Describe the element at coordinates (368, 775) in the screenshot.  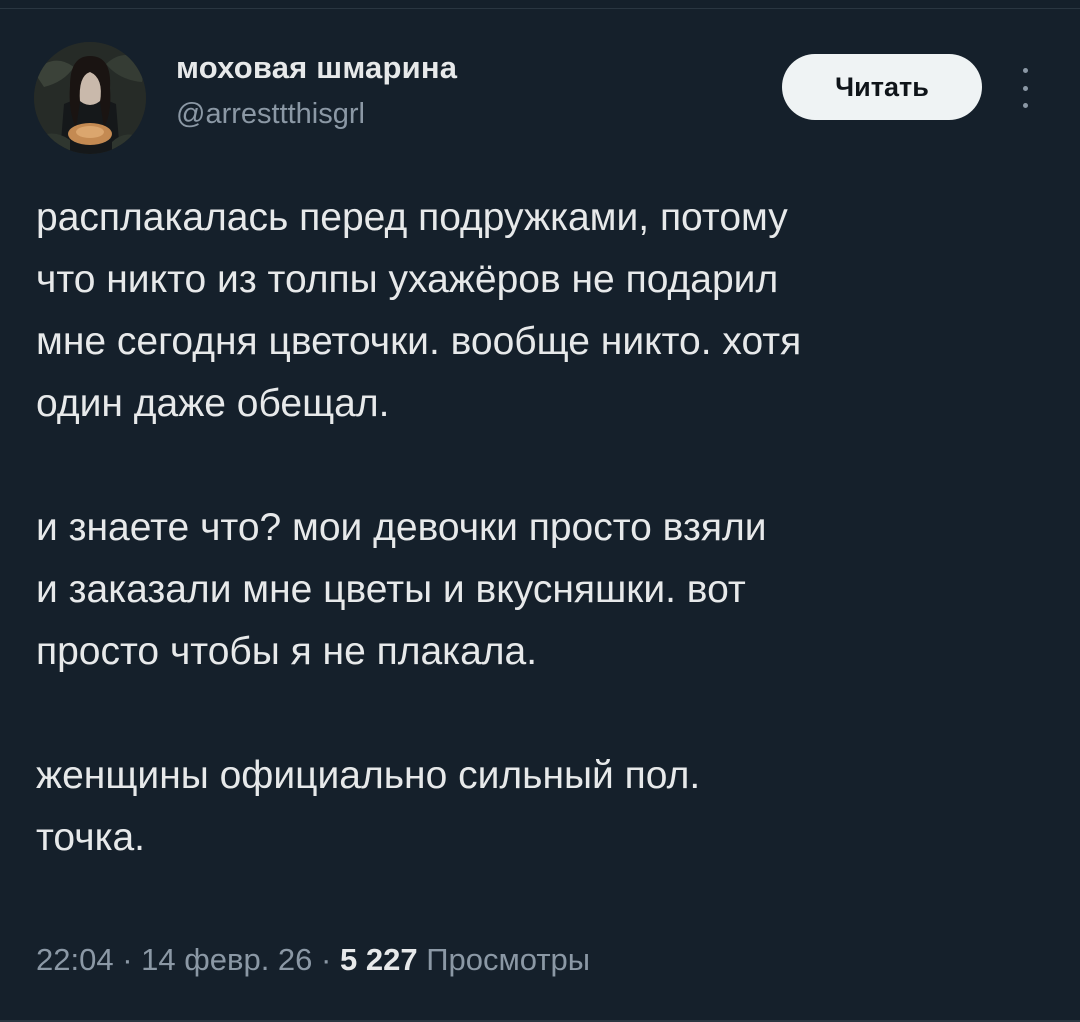
I see `tweet-line: женщины официально сильный пол.` at that location.